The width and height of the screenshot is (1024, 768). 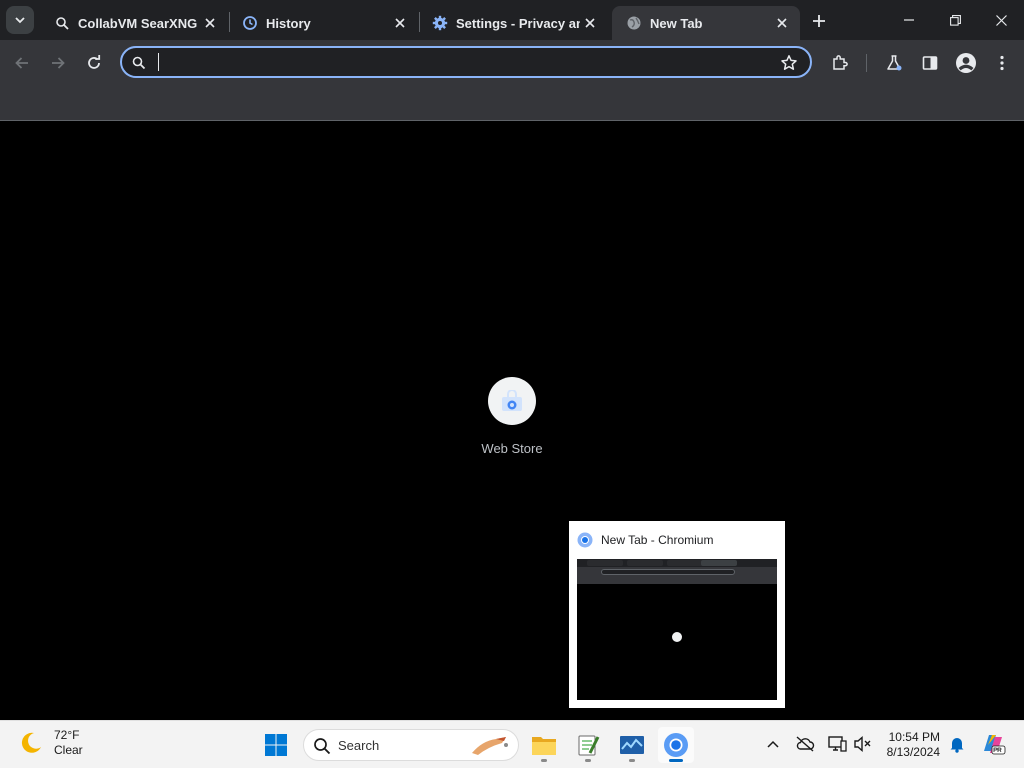 I want to click on bookmarks-bar, so click(x=512, y=103).